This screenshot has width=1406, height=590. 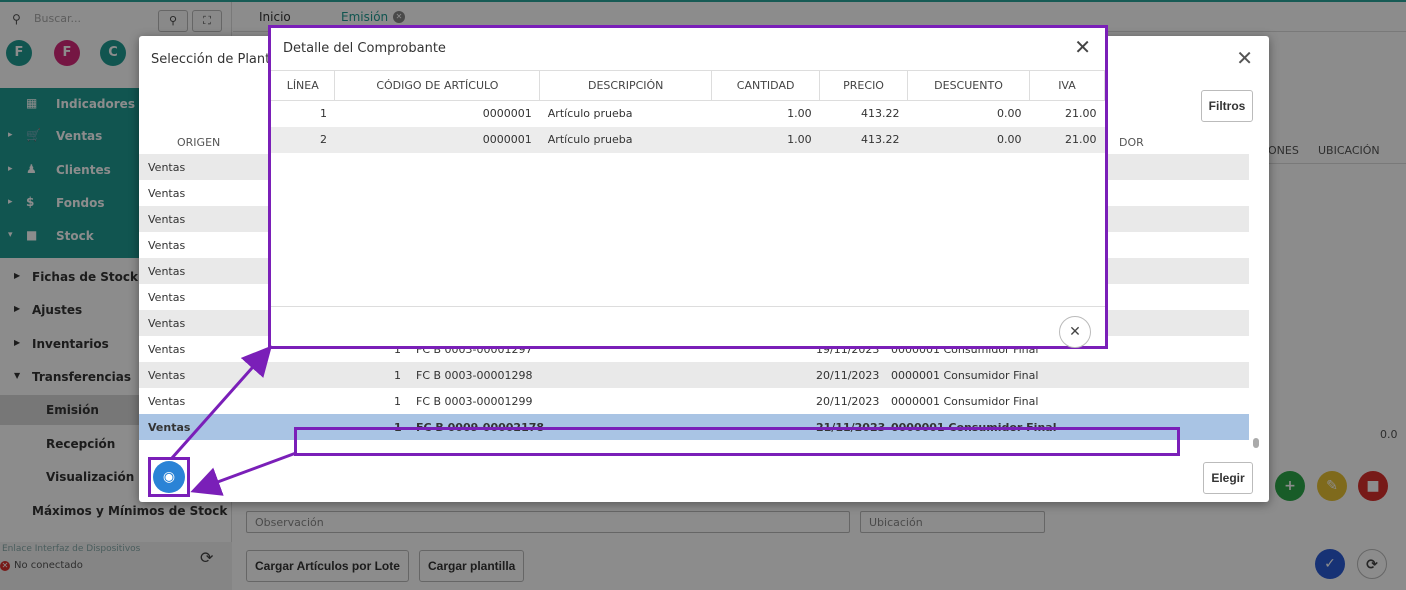 What do you see at coordinates (221, 402) in the screenshot?
I see `arrow-to-detail` at bounding box center [221, 402].